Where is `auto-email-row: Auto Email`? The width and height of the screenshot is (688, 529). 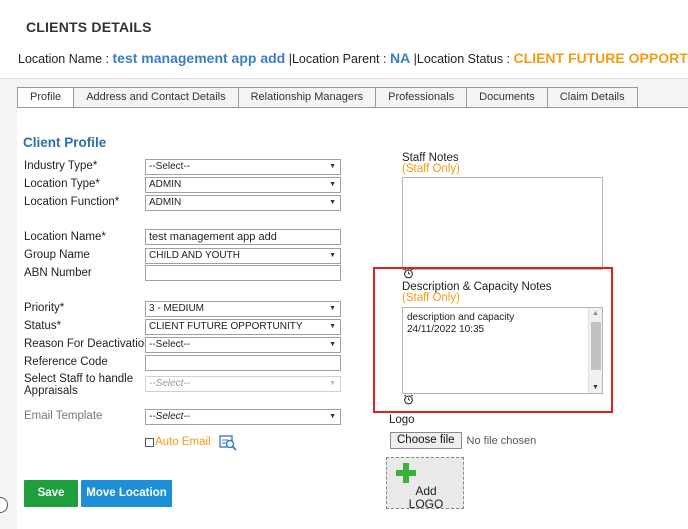
auto-email-row: Auto Email is located at coordinates (191, 442).